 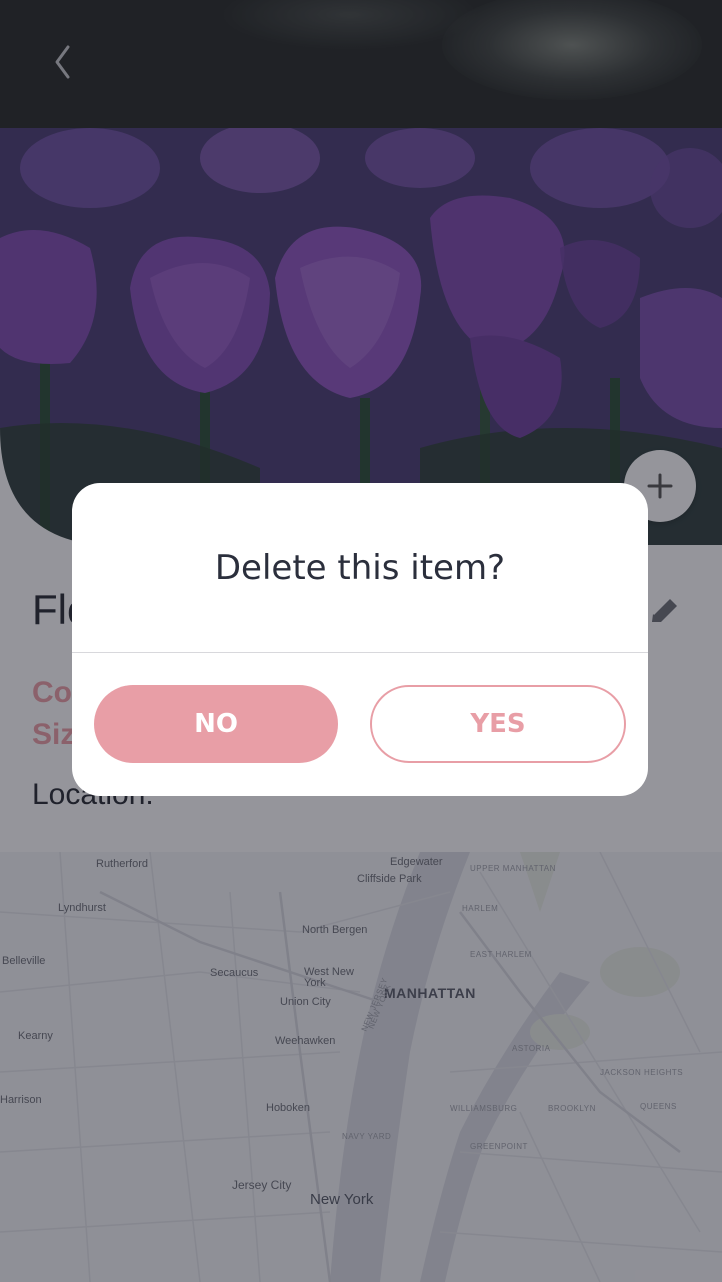 I want to click on dialog-divider, so click(x=360, y=652).